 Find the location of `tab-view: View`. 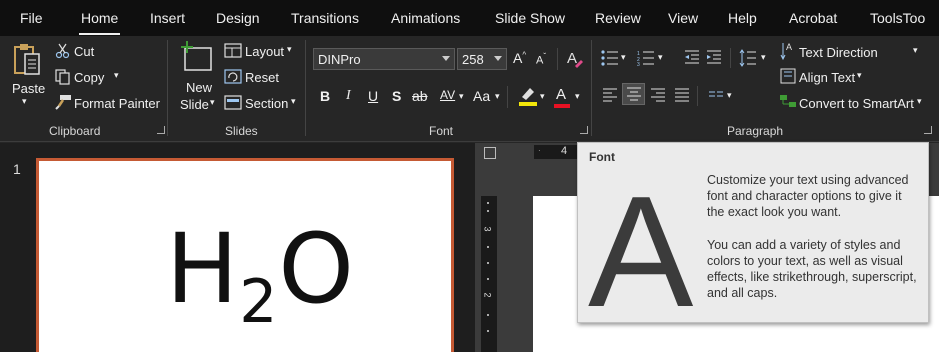

tab-view: View is located at coordinates (683, 18).